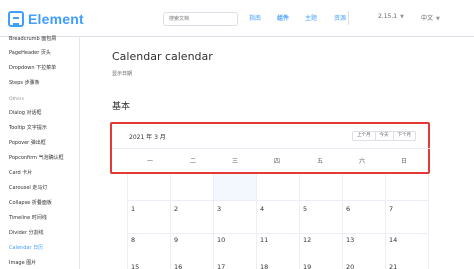 This screenshot has height=269, width=474. What do you see at coordinates (27, 142) in the screenshot?
I see `sidebar-item-popover: Popover 弹出框` at bounding box center [27, 142].